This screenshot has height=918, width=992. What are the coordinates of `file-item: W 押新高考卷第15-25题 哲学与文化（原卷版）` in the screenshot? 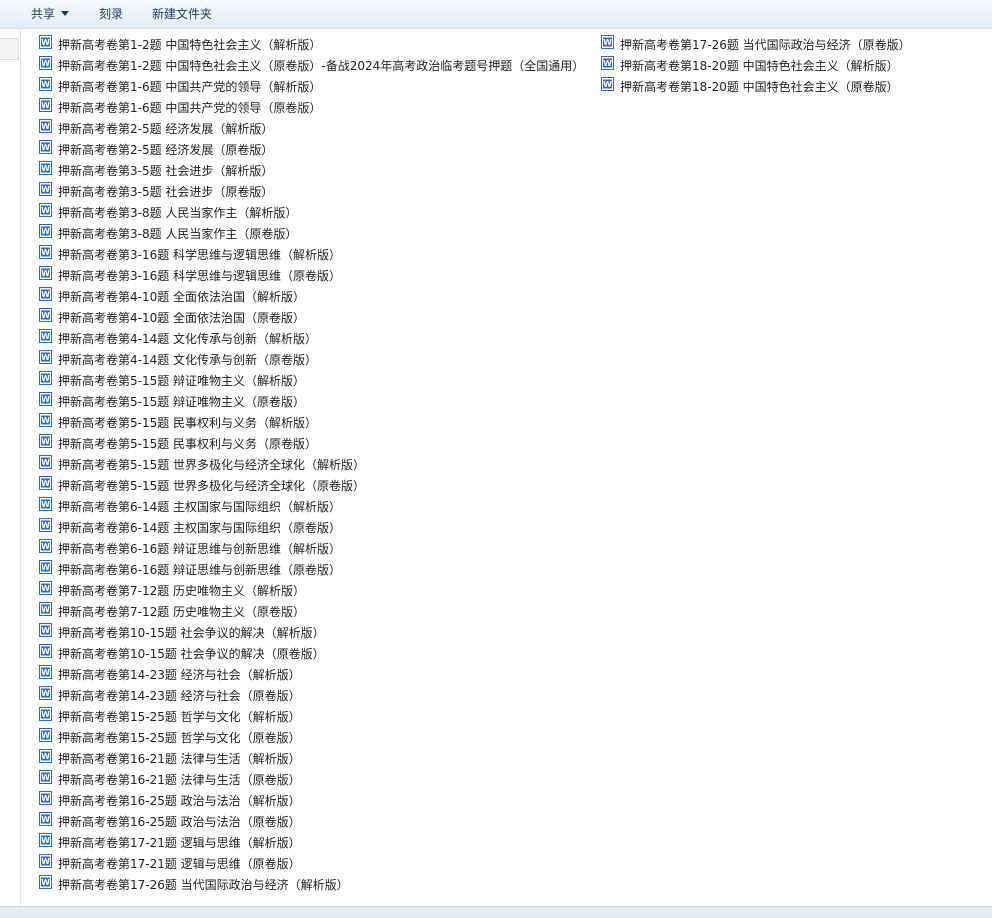 It's located at (311, 738).